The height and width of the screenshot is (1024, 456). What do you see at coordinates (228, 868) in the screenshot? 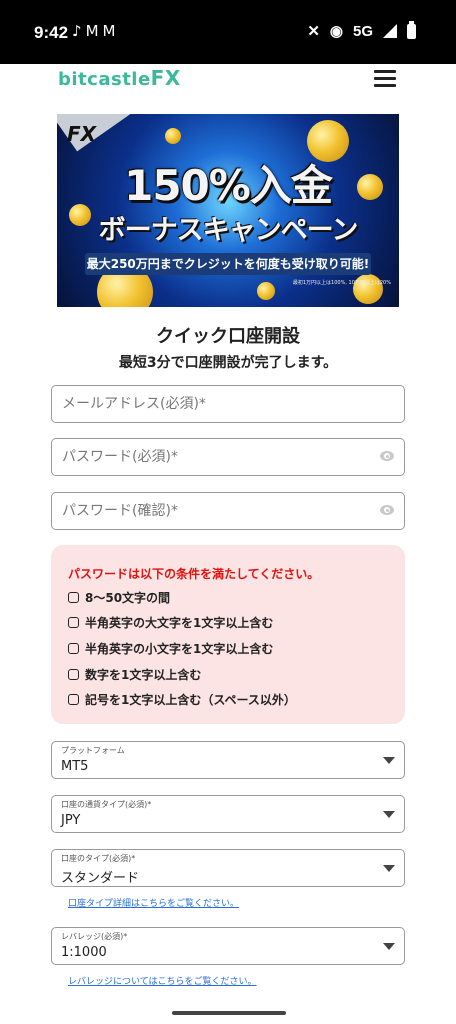
I see `account-type-select: 口座のタイプ(必須)* スタンダード` at bounding box center [228, 868].